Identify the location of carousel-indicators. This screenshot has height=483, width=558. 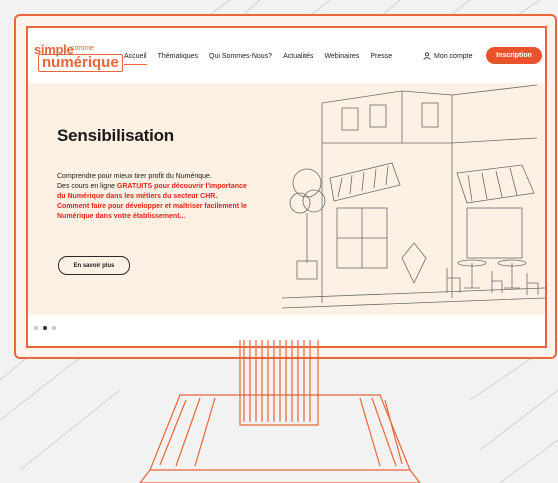
(45, 328).